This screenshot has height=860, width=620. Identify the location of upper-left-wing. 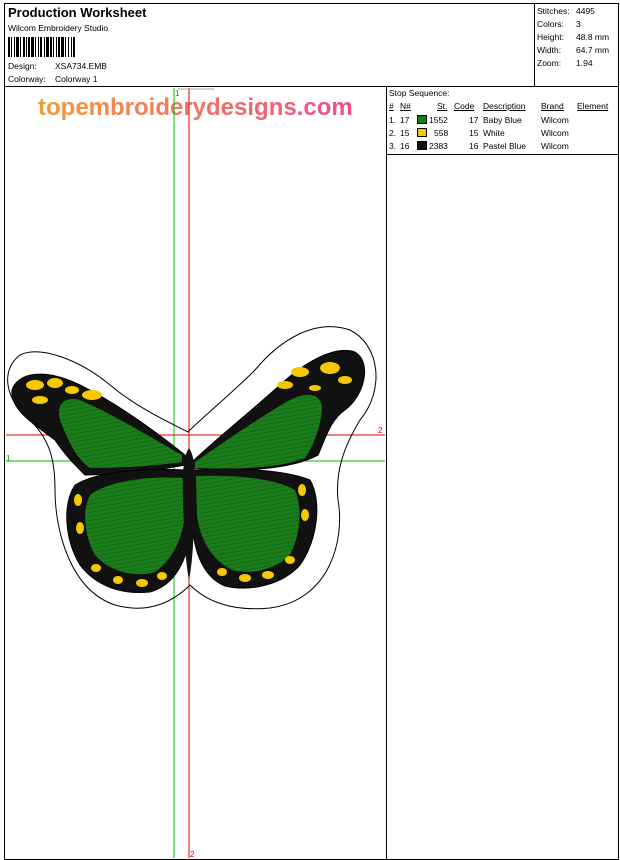
(98, 424).